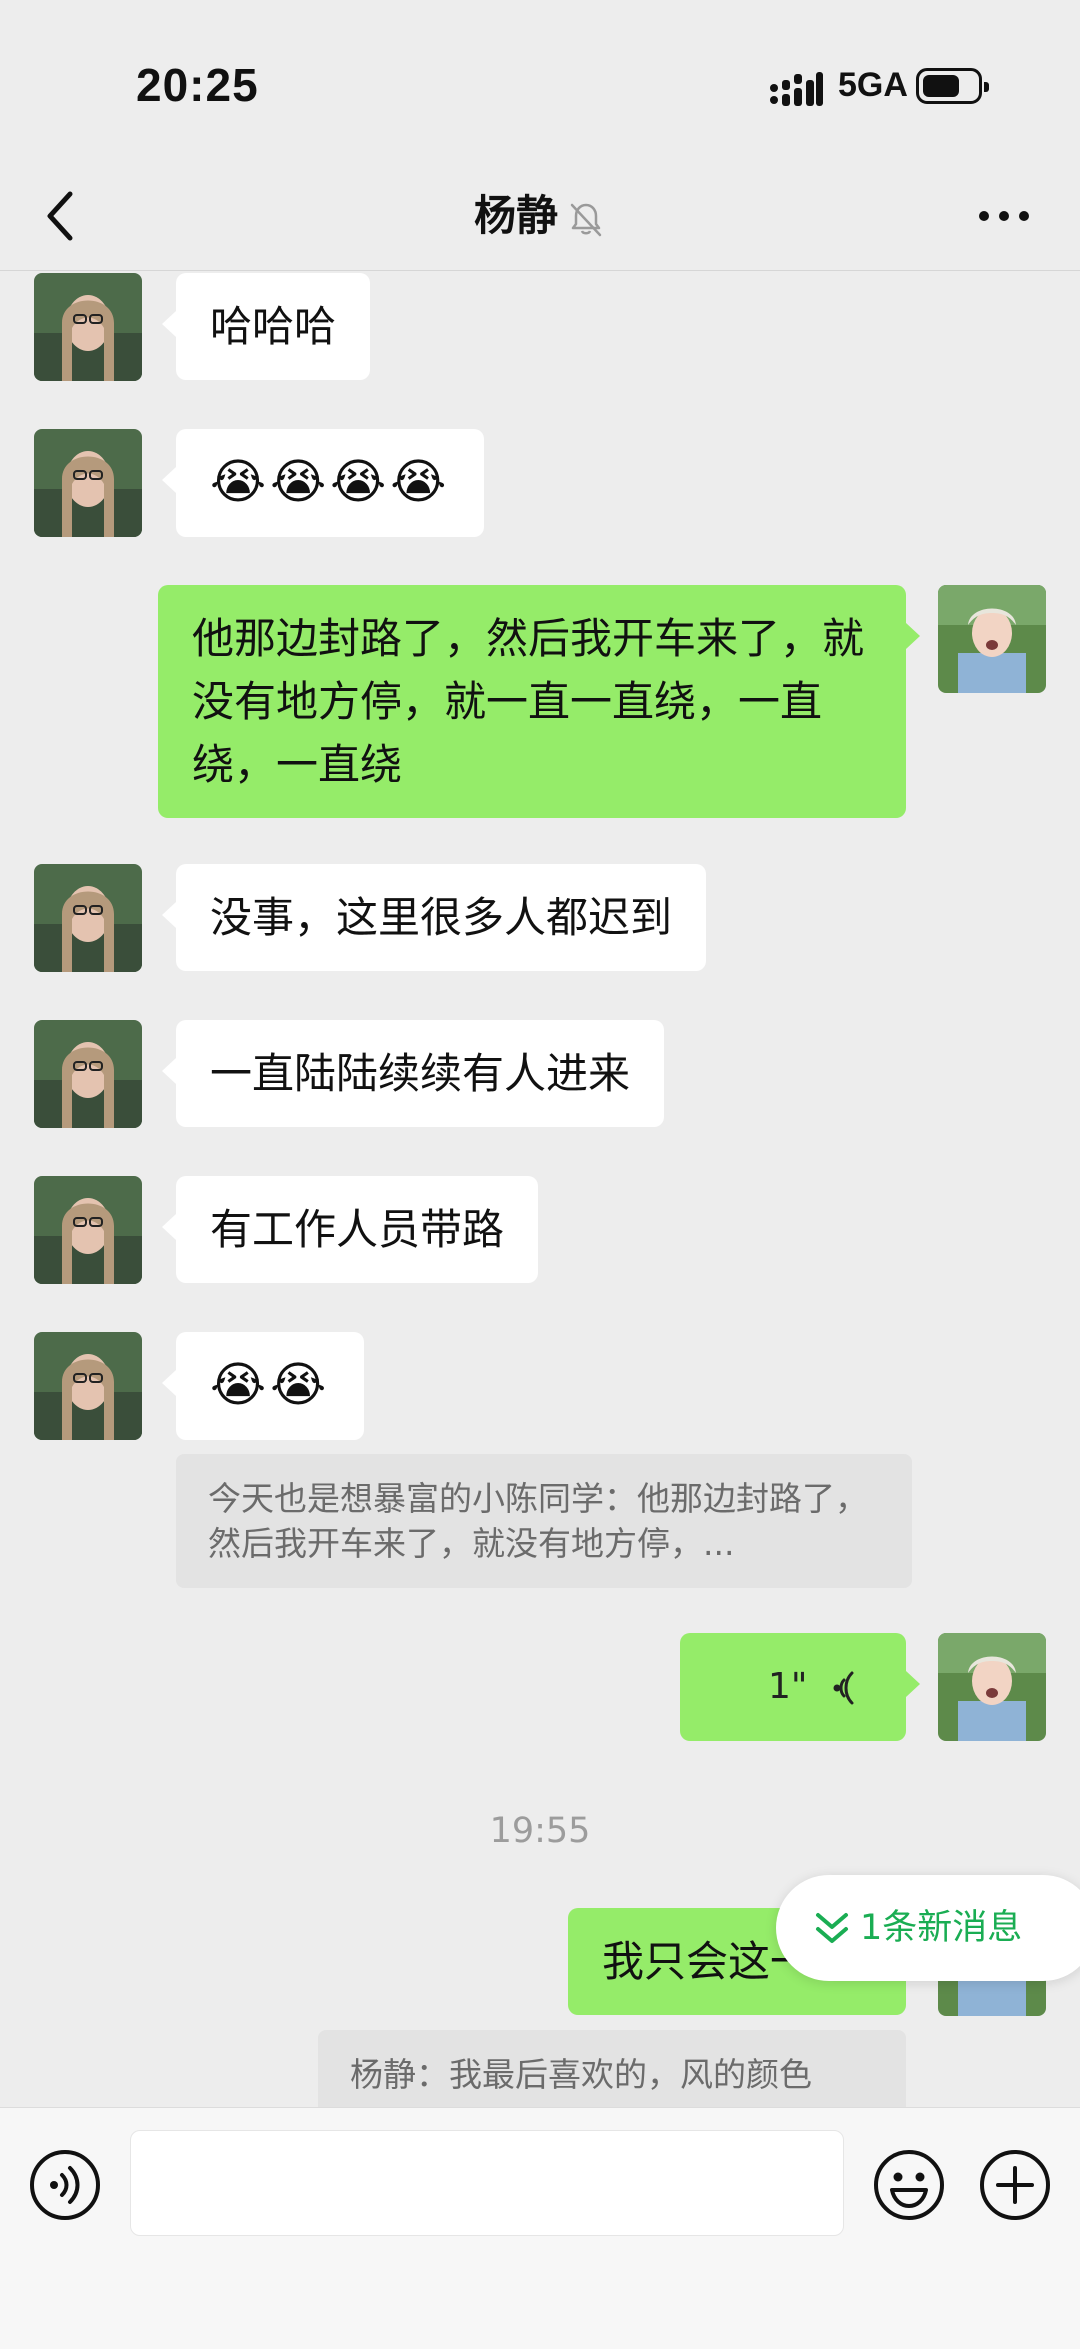 The width and height of the screenshot is (1080, 2349). What do you see at coordinates (540, 484) in the screenshot?
I see `message-row: 😭😭😭😭` at bounding box center [540, 484].